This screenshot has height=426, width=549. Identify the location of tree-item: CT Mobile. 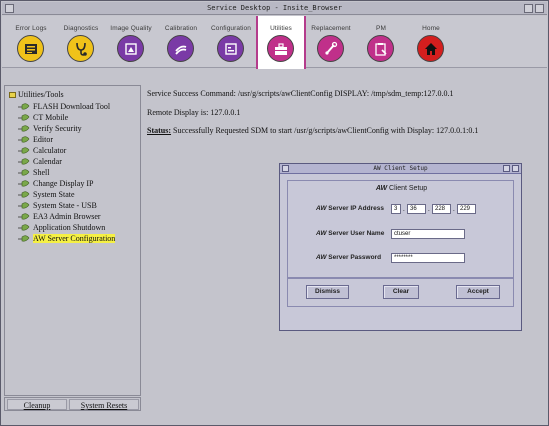
(43, 117).